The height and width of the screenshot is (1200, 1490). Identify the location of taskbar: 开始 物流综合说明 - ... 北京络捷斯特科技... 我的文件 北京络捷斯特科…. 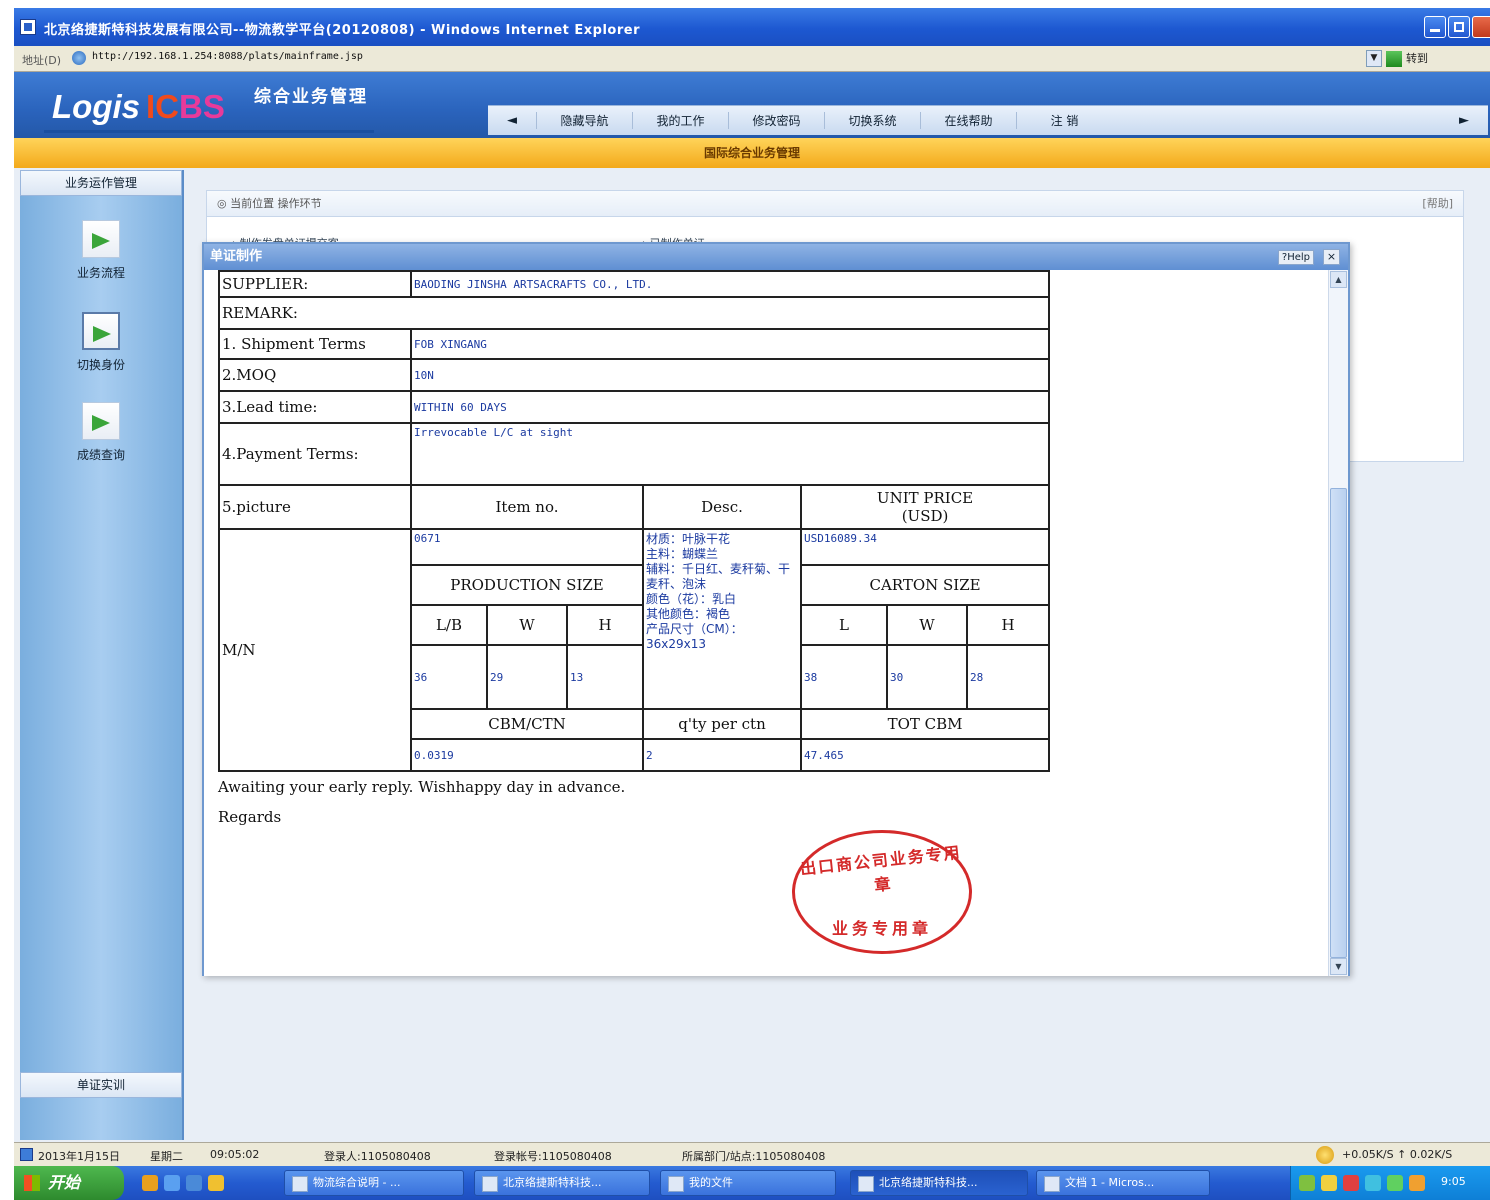
(752, 1183).